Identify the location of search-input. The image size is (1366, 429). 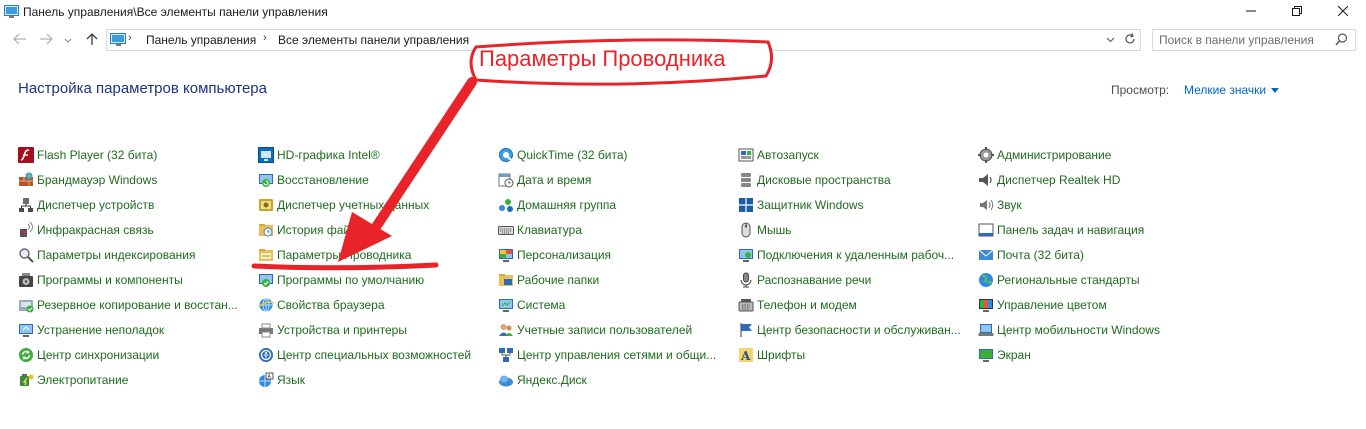
(1244, 40).